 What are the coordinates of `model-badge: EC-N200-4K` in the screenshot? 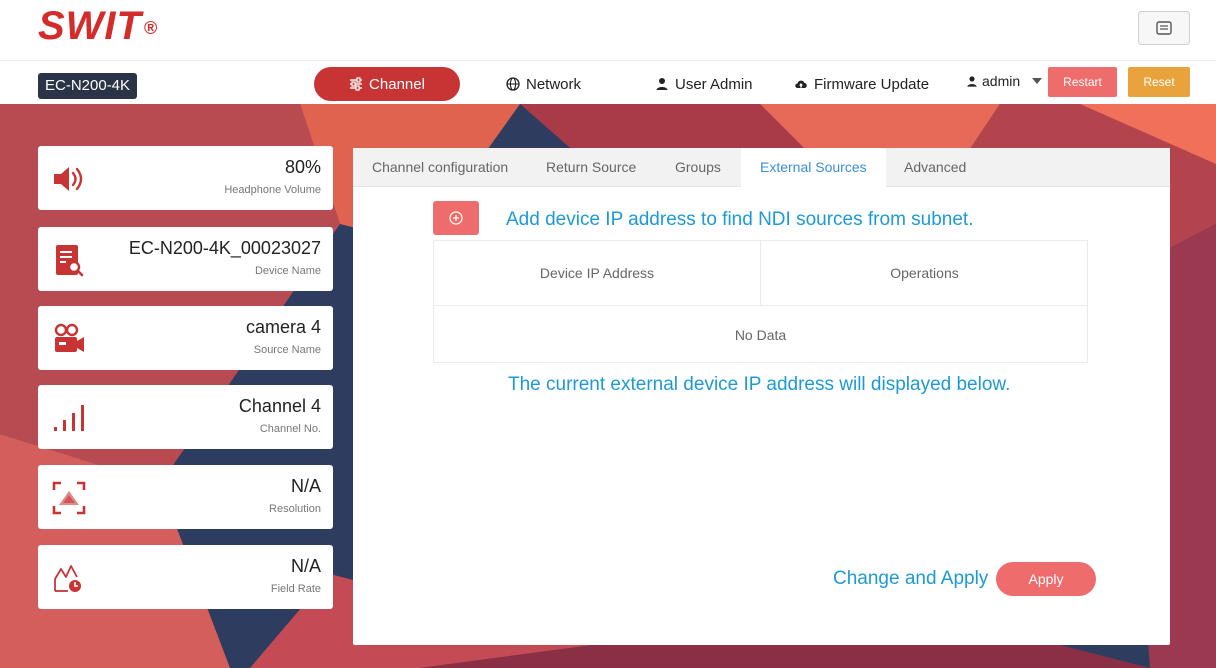 It's located at (88, 86).